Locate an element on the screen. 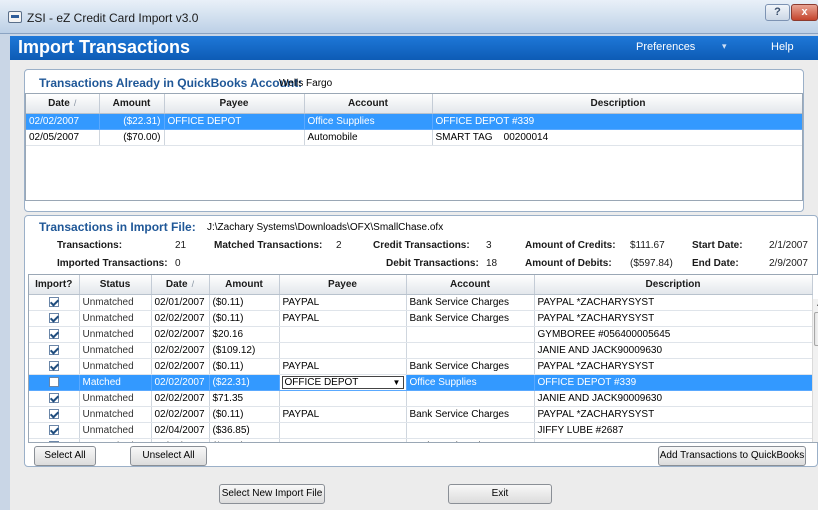 Image resolution: width=818 pixels, height=510 pixels. unselect-all-button: Unselect All is located at coordinates (168, 456).